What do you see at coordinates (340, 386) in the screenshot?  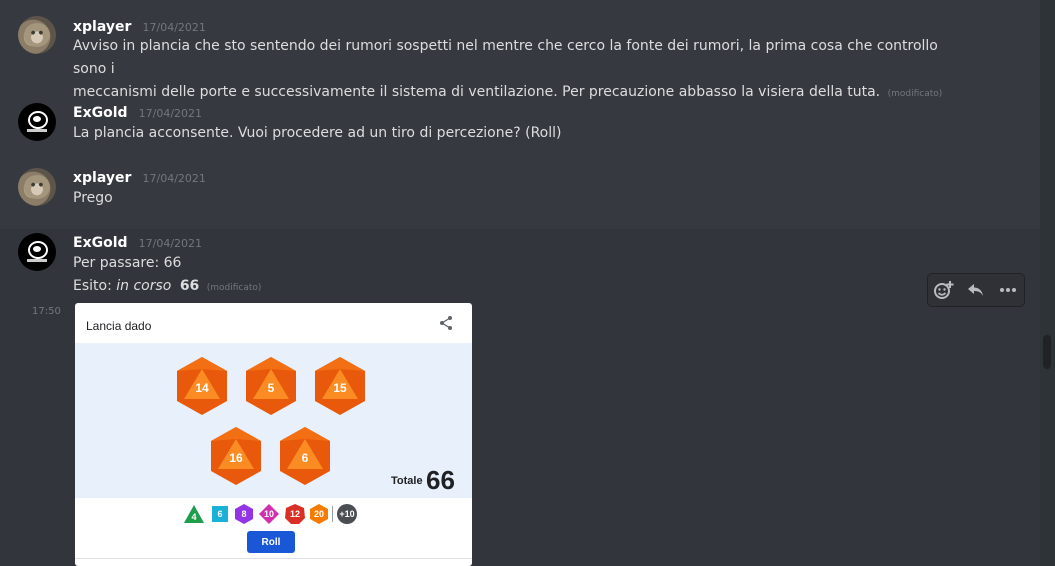 I see `die-result: 15` at bounding box center [340, 386].